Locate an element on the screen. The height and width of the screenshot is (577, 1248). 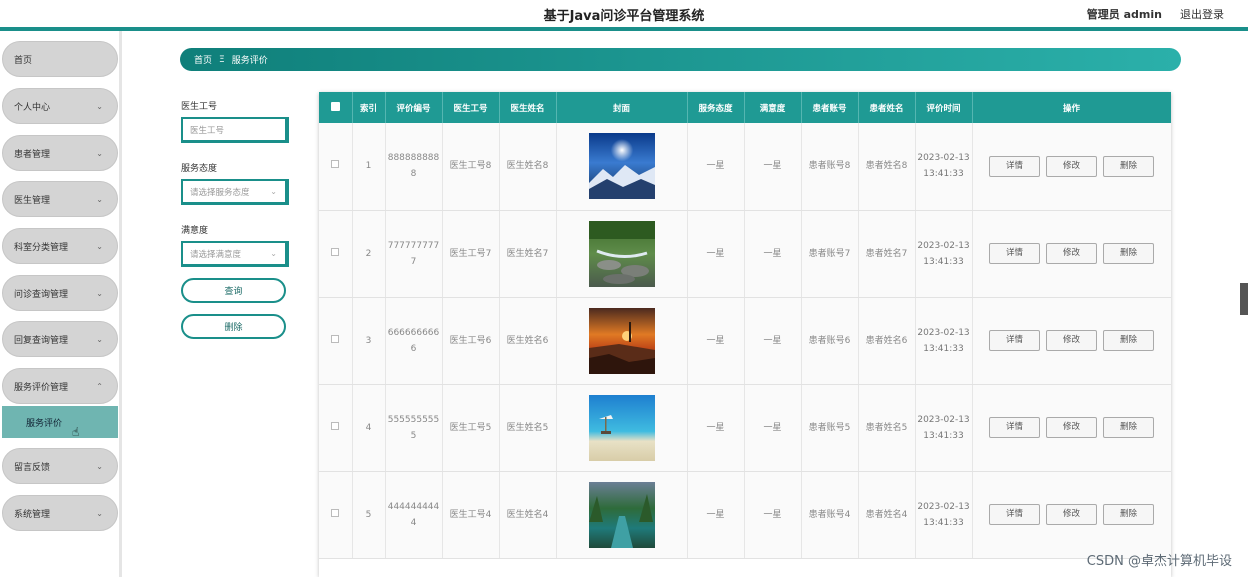
sidebar-subitem-service-evaluation: 服务评价 ☝ is located at coordinates (60, 422).